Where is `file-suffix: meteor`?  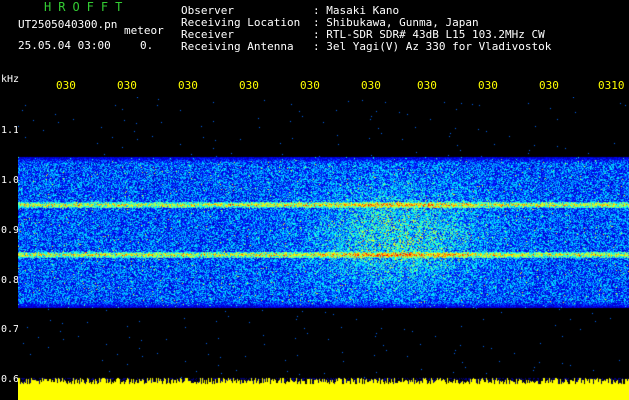
file-suffix: meteor is located at coordinates (144, 30).